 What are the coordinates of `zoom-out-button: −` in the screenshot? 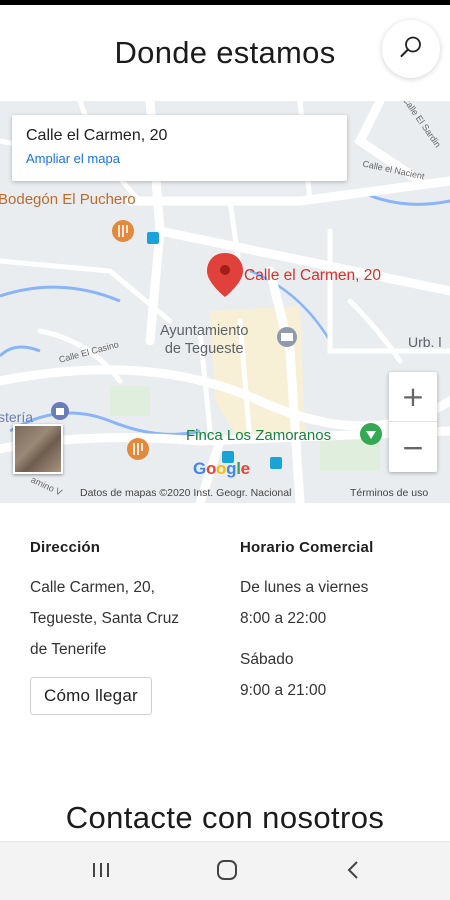 It's located at (413, 447).